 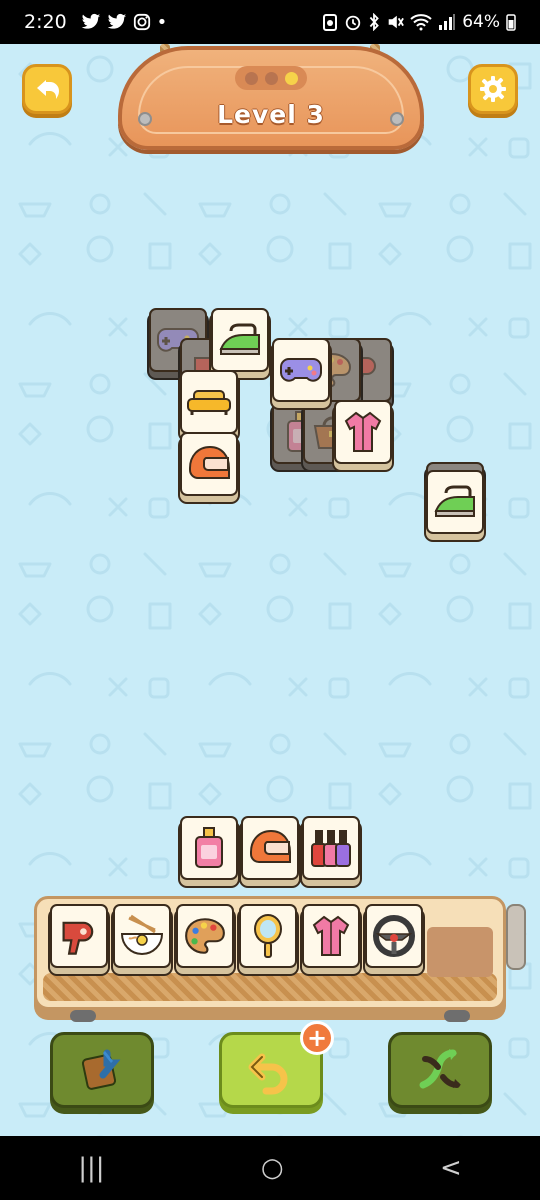 I want to click on noodle-bowl-icon, so click(x=142, y=934).